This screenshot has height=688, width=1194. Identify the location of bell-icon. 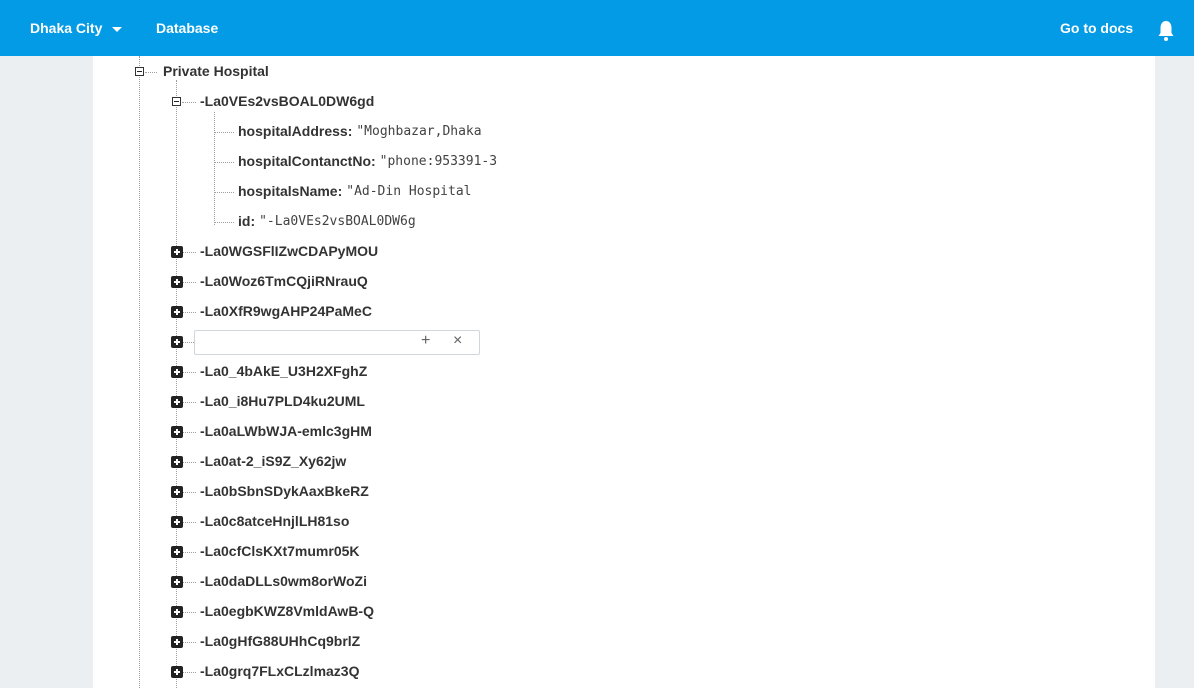
(1166, 31).